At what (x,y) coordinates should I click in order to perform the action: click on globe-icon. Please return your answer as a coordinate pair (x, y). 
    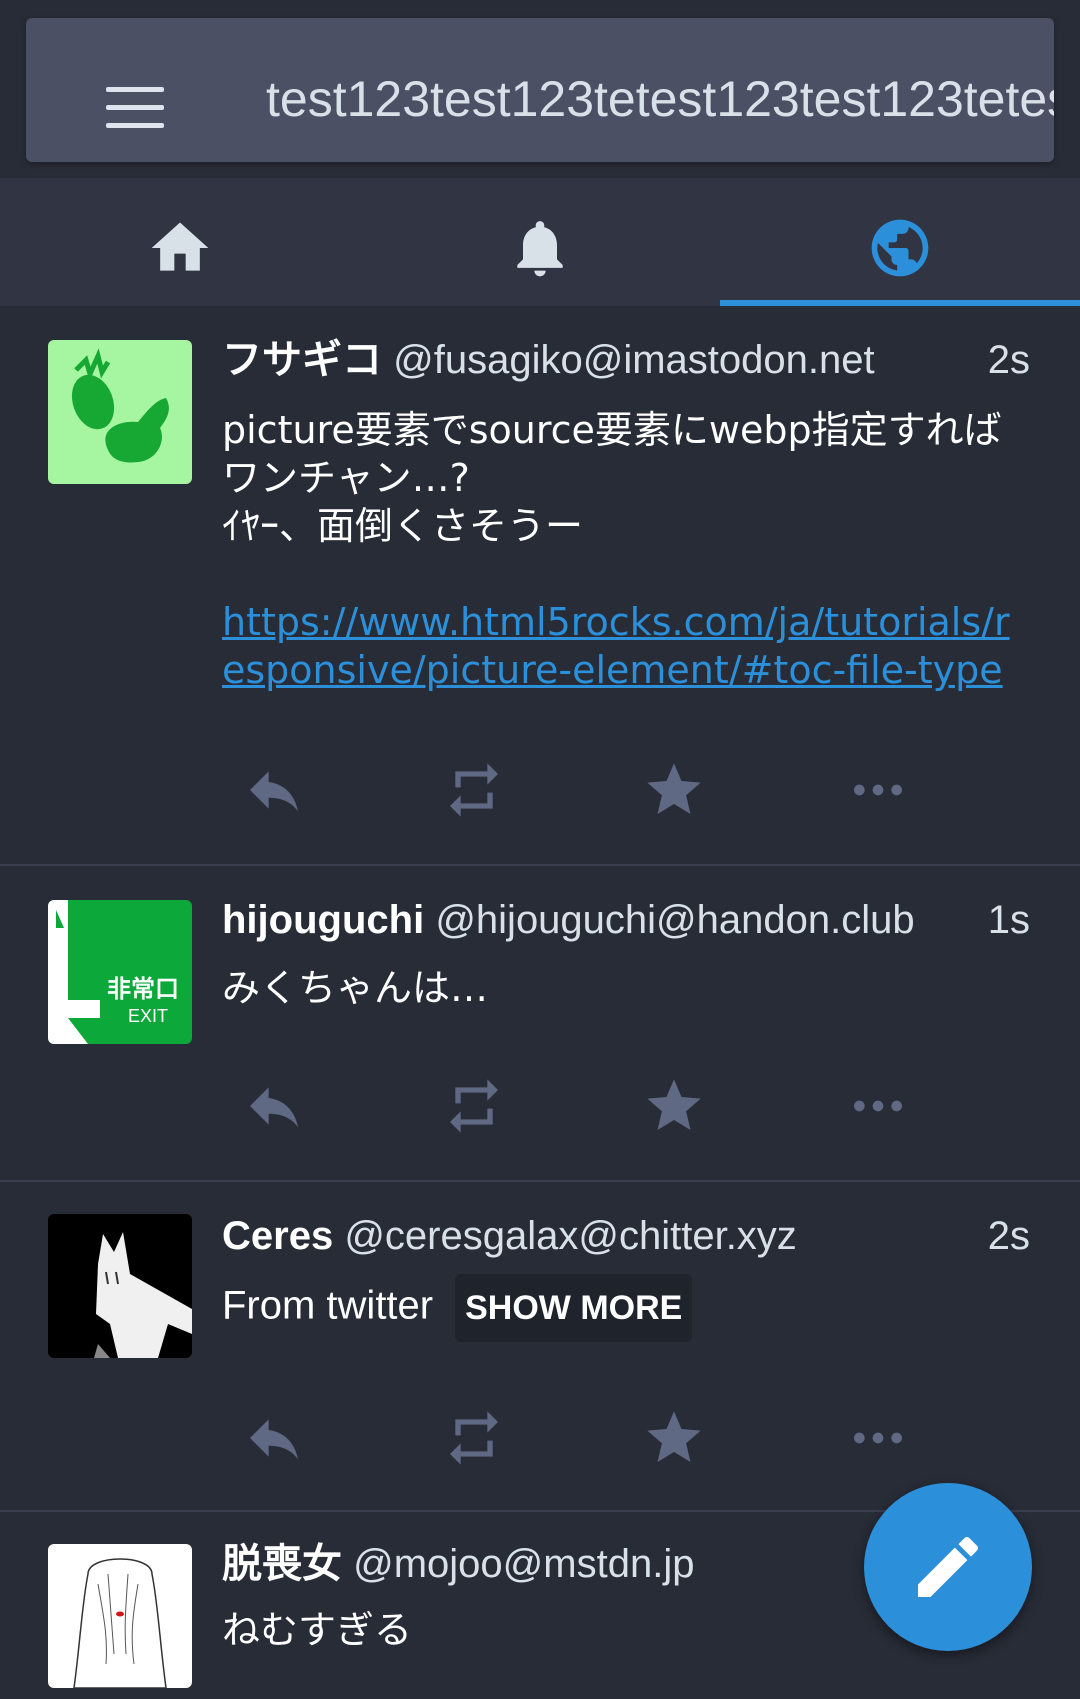
    Looking at the image, I should click on (900, 248).